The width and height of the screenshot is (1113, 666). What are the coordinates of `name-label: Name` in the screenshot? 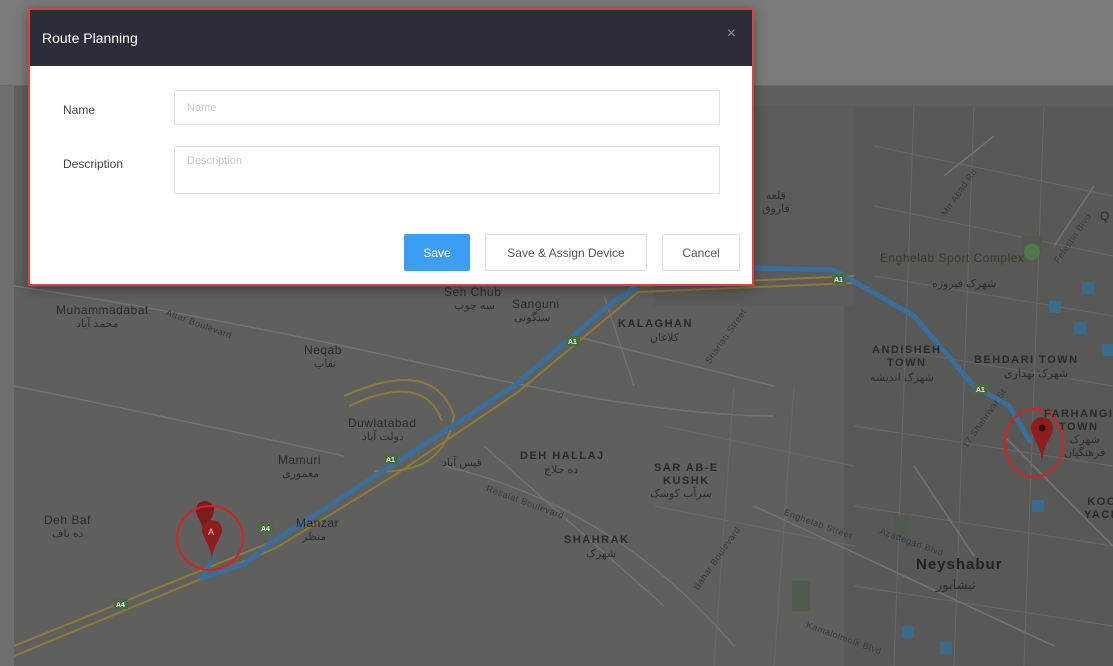 It's located at (79, 110).